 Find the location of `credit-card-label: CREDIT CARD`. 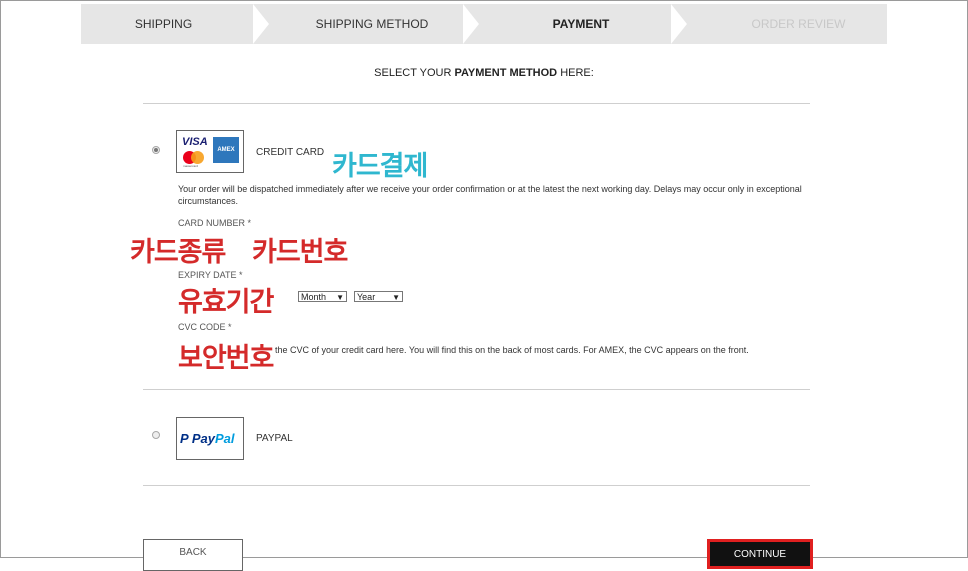

credit-card-label: CREDIT CARD is located at coordinates (290, 152).